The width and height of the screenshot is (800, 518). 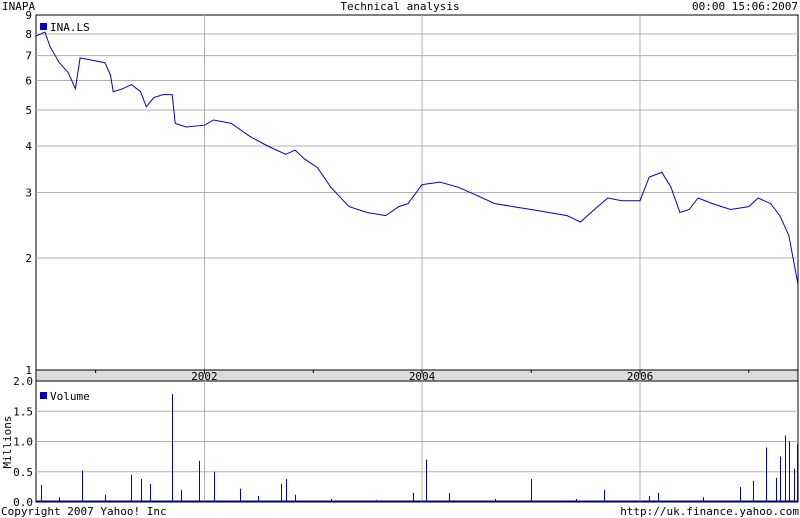 What do you see at coordinates (43, 395) in the screenshot?
I see `volume-legend-swatch` at bounding box center [43, 395].